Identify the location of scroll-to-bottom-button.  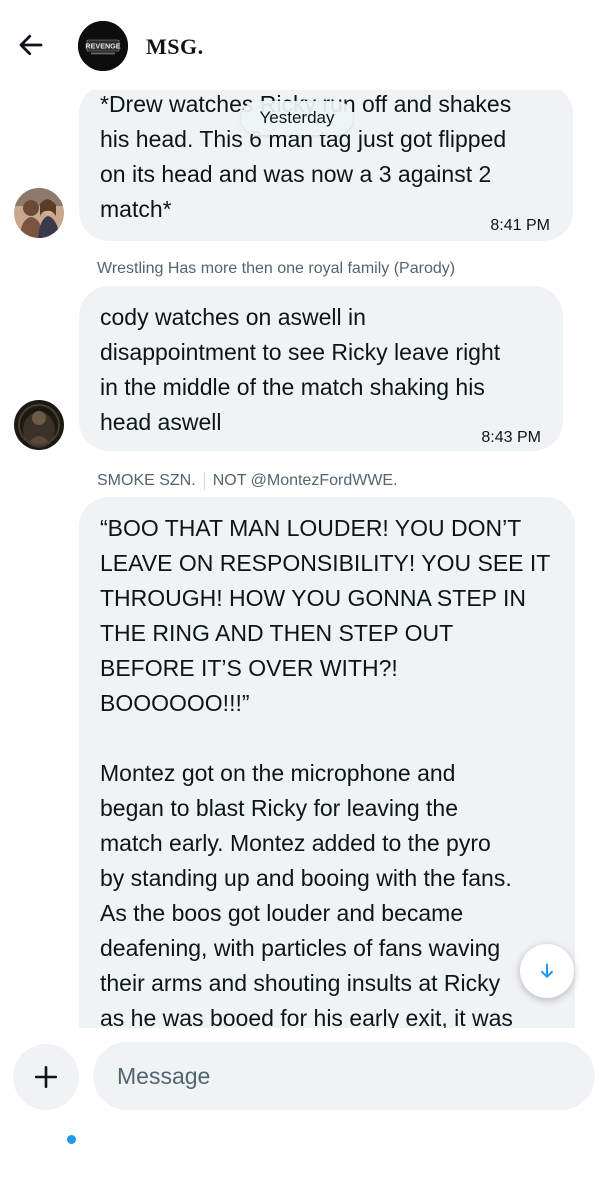
(547, 971).